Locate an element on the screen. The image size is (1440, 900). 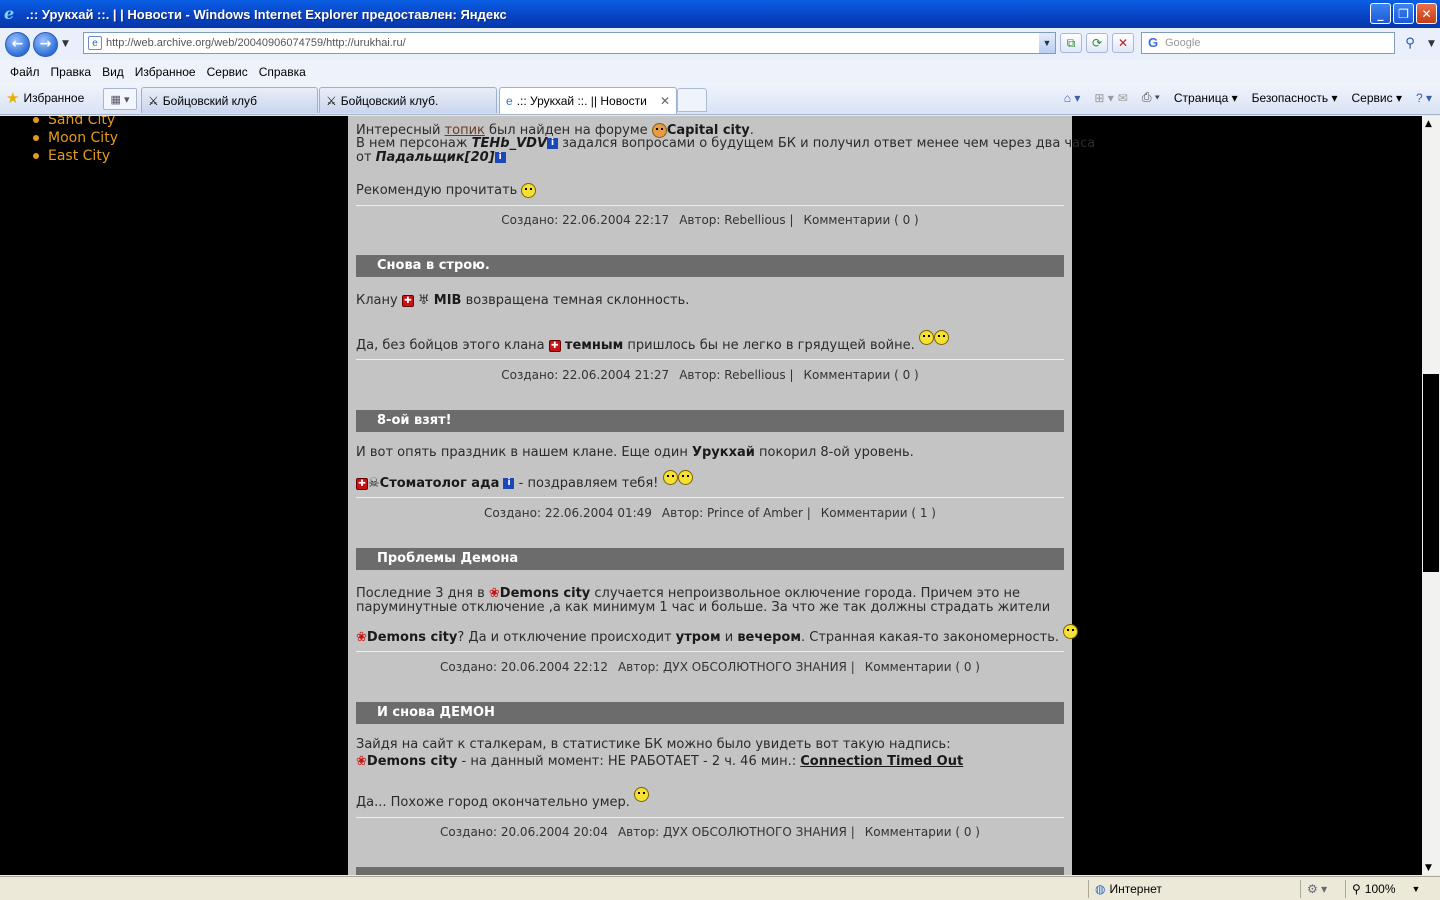
tab-label: Бойцовский клуб. is located at coordinates (389, 100).